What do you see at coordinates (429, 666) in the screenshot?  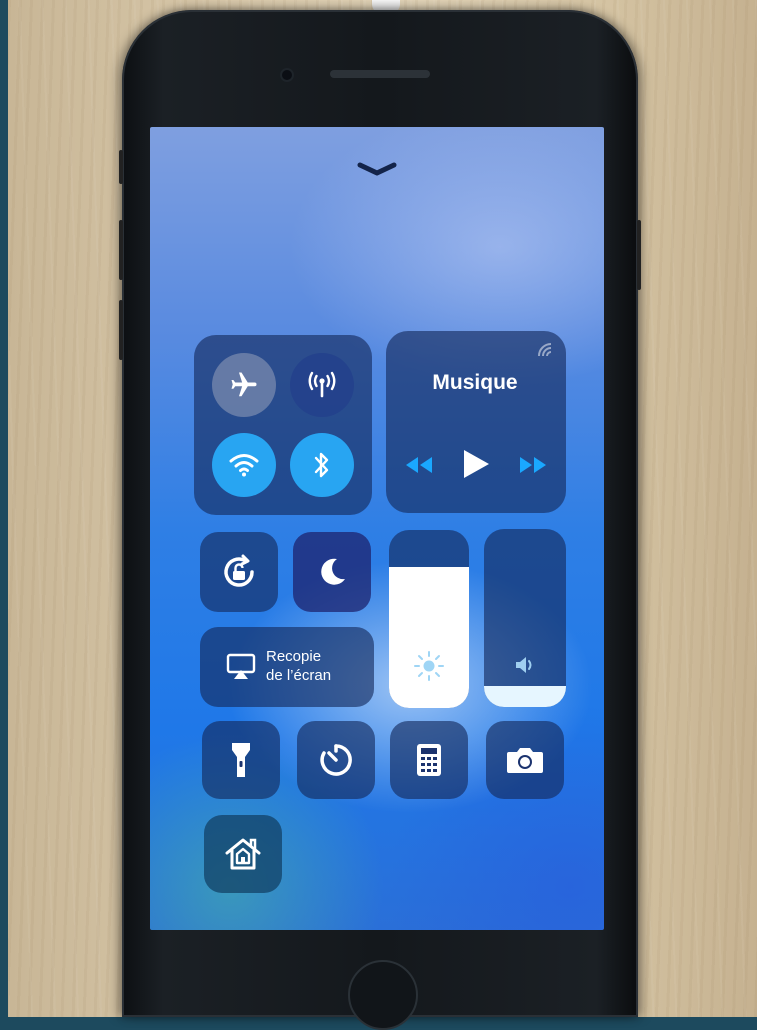 I see `sun-icon` at bounding box center [429, 666].